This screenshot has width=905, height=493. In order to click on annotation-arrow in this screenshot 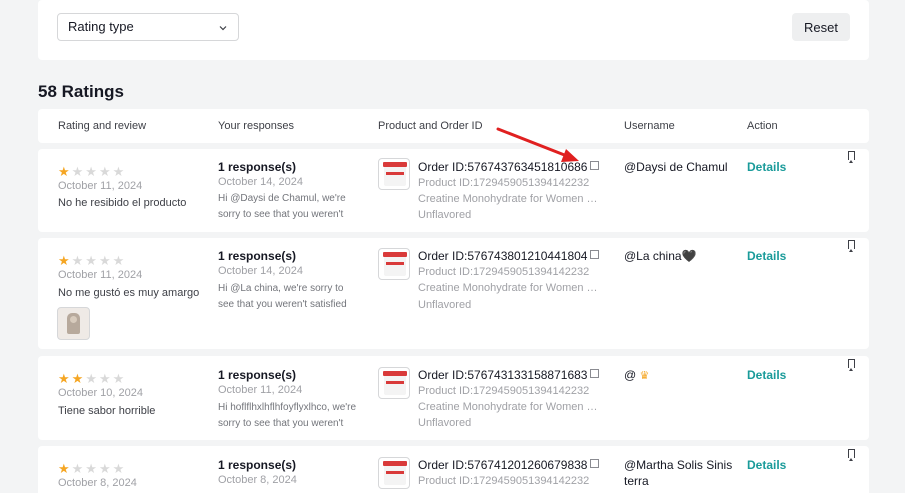, I will do `click(537, 144)`.